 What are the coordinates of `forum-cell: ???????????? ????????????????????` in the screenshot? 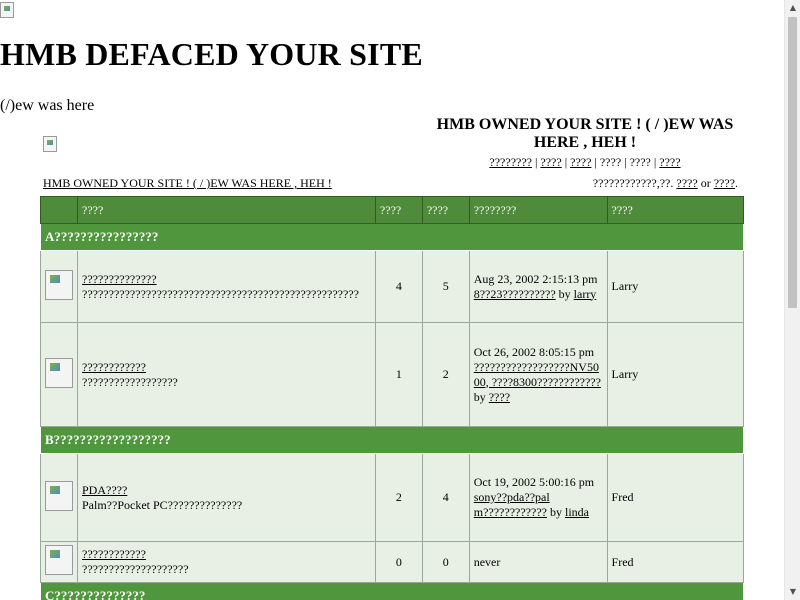 It's located at (226, 562).